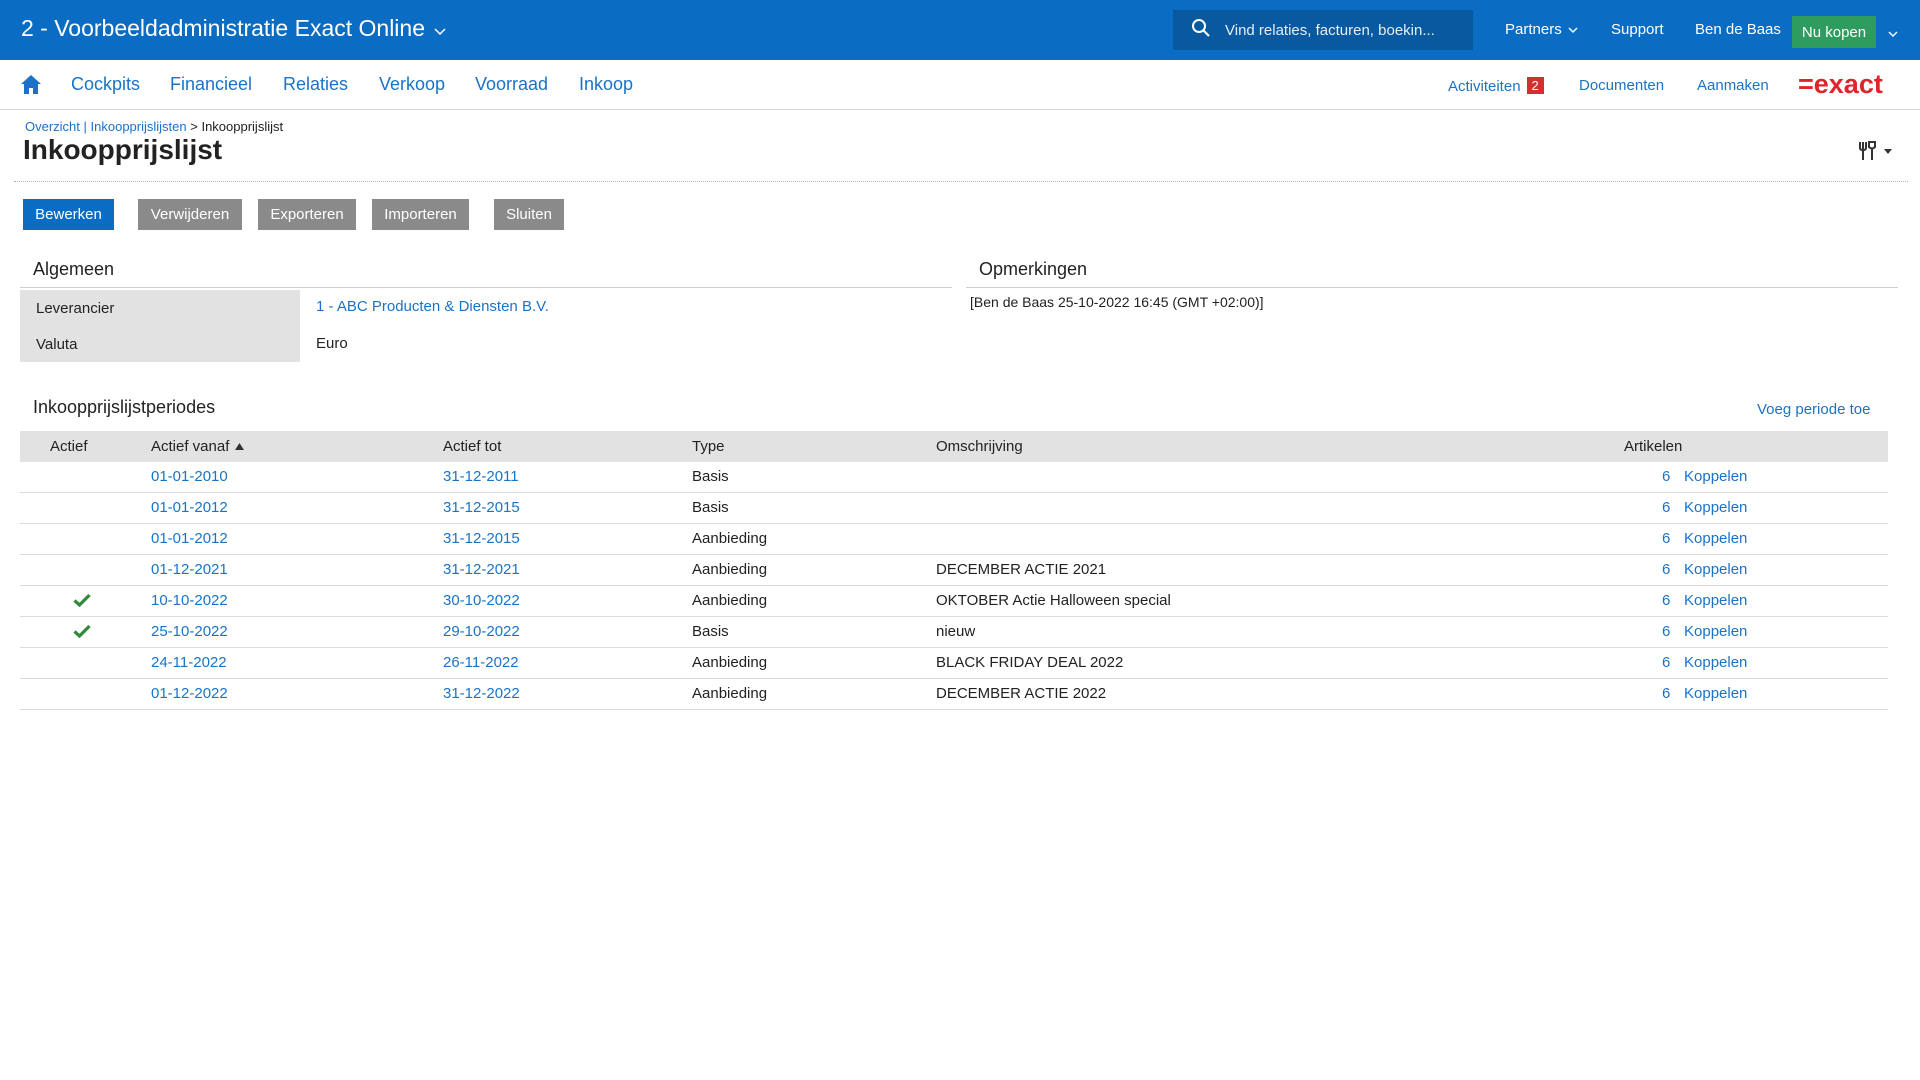 This screenshot has height=1080, width=1920. I want to click on nav-item-voorraad: Voorraad, so click(511, 84).